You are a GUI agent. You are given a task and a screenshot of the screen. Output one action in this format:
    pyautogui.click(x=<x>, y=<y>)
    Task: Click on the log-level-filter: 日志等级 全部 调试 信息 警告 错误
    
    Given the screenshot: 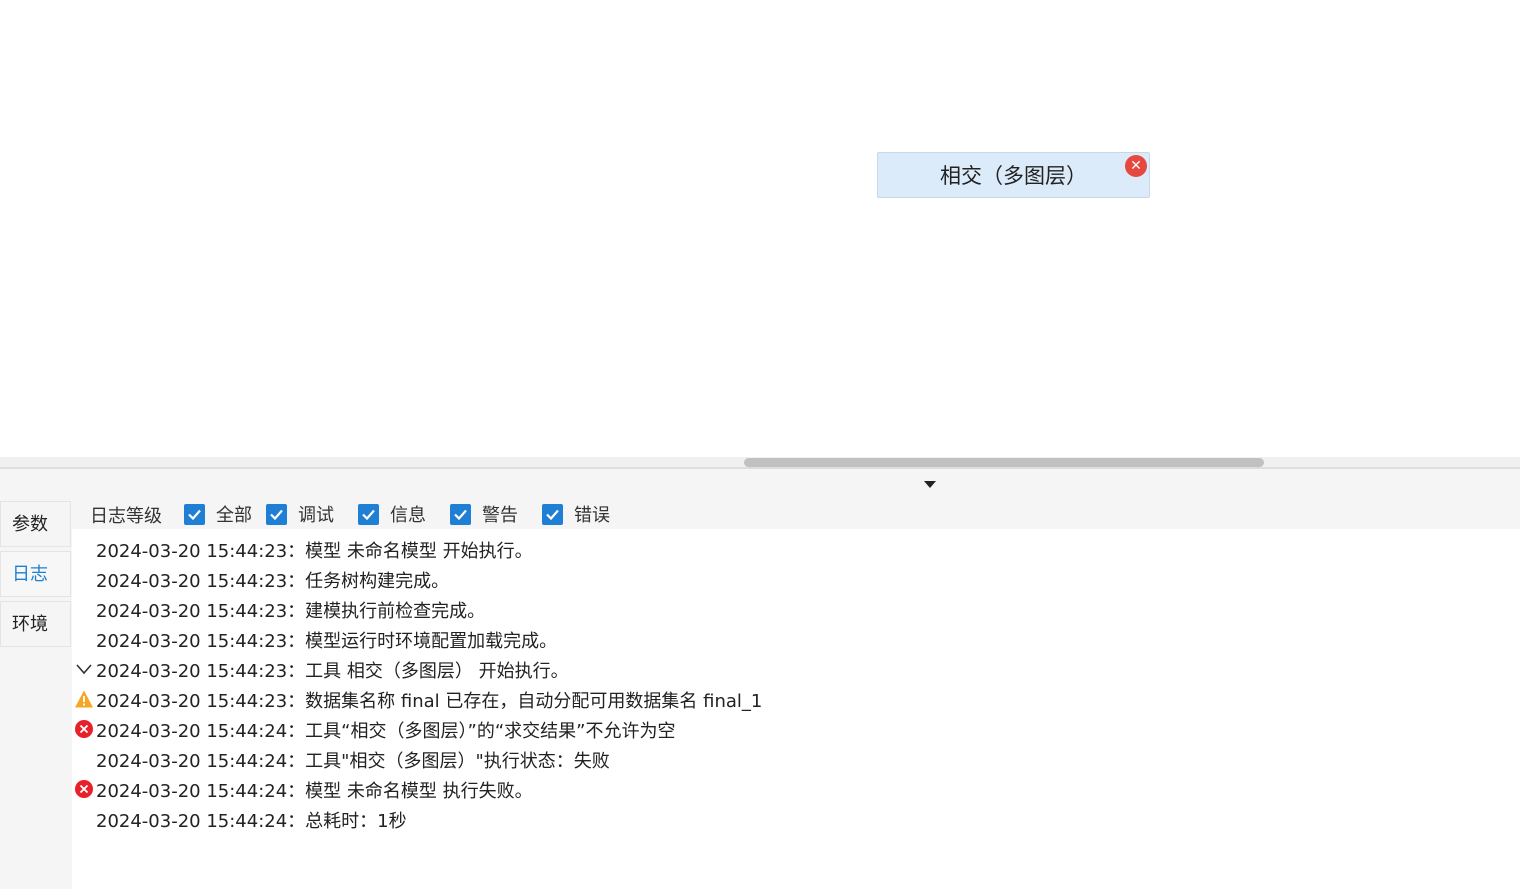 What is the action you would take?
    pyautogui.click(x=796, y=514)
    